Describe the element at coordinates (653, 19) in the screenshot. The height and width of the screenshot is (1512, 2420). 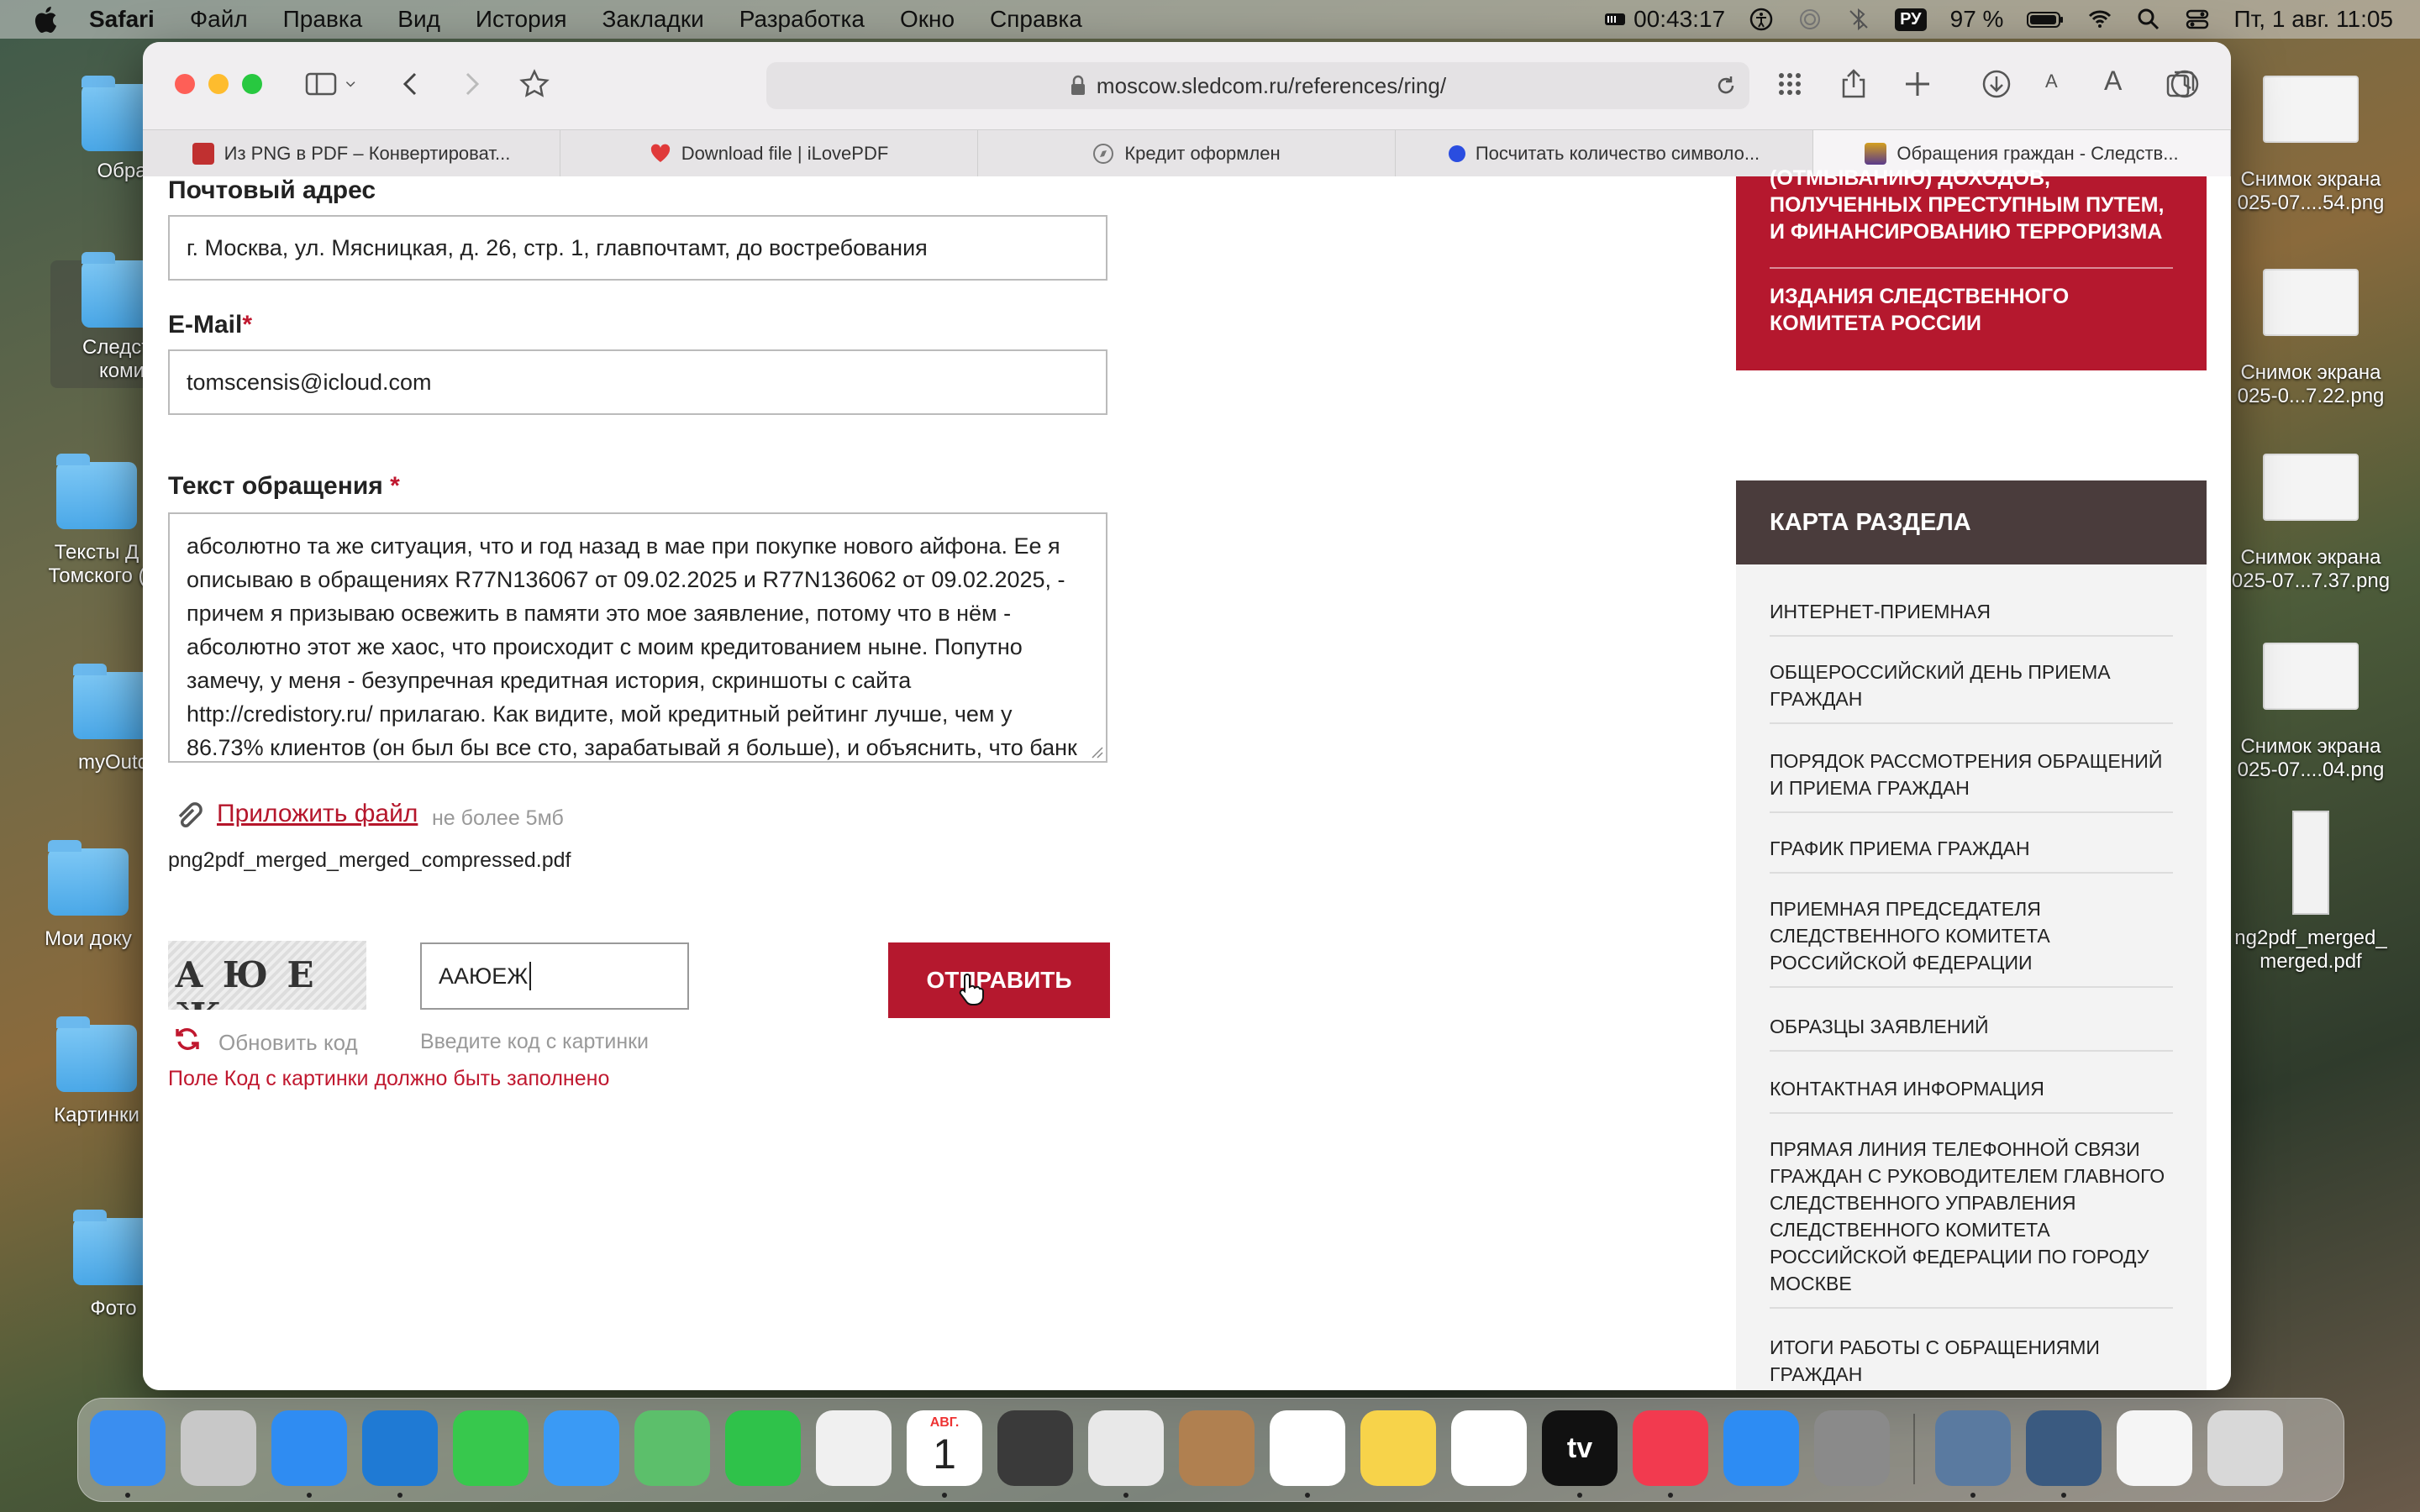
I see `menu-bookmarks: Закладки` at that location.